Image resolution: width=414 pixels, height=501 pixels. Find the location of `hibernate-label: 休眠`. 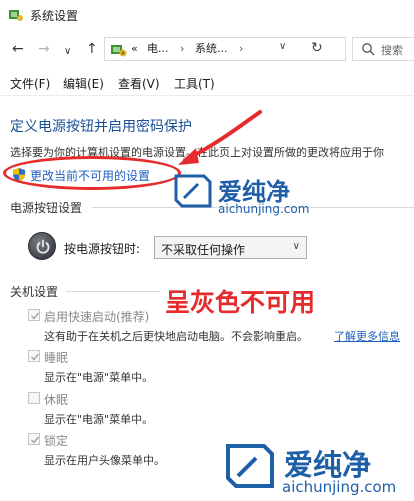

hibernate-label: 休眠 is located at coordinates (56, 400).